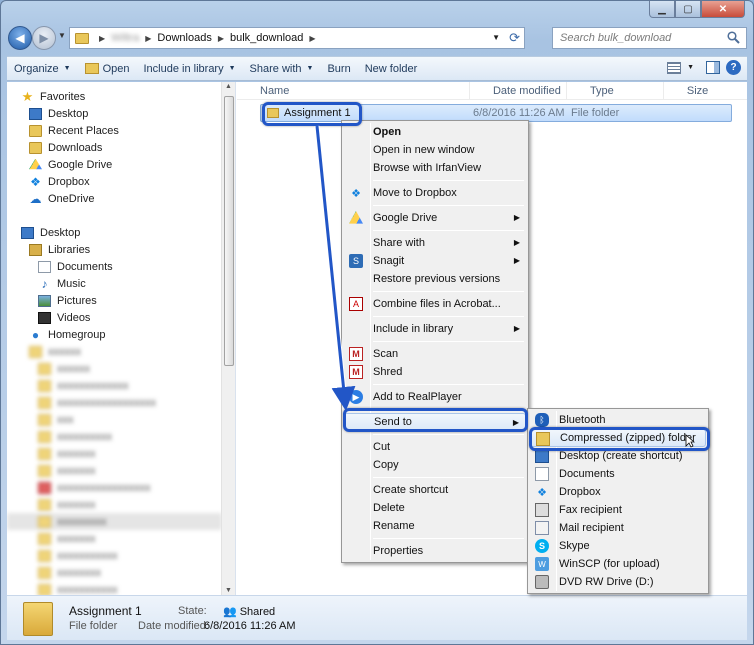  Describe the element at coordinates (114, 572) in the screenshot. I see `tree-item-blurred: xxxxxxxx` at that location.